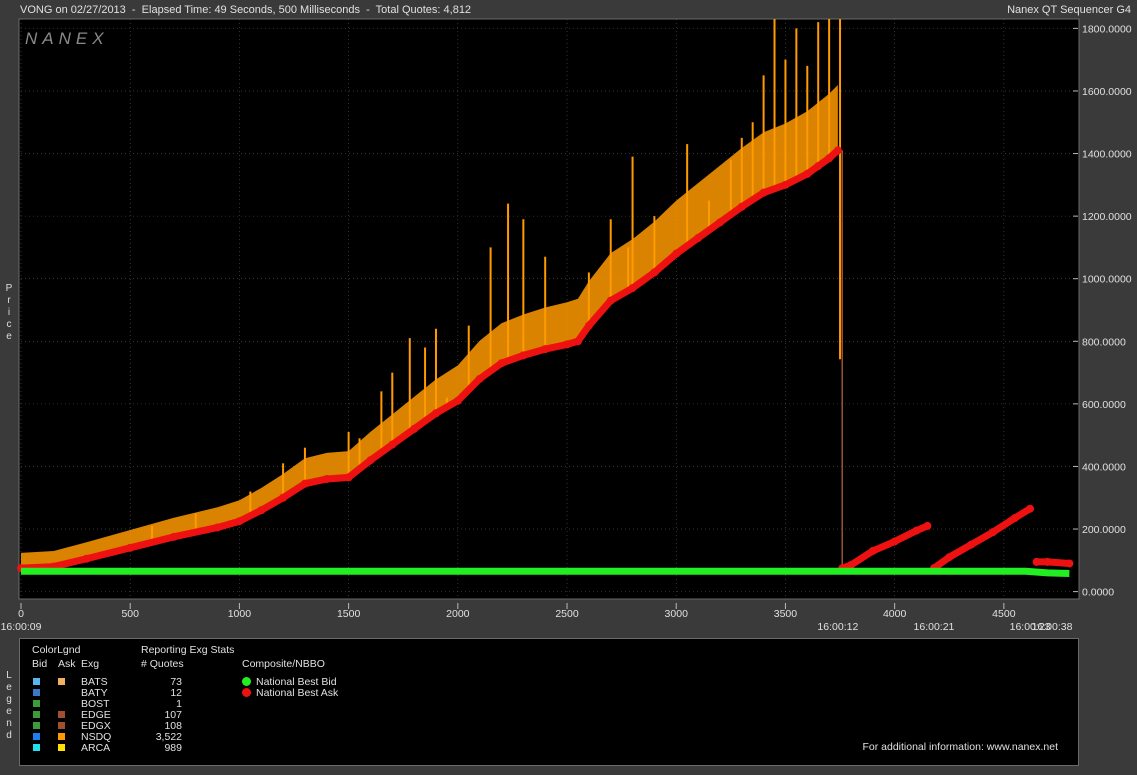  What do you see at coordinates (1053, 562) in the screenshot?
I see `series-national-best-ask` at bounding box center [1053, 562].